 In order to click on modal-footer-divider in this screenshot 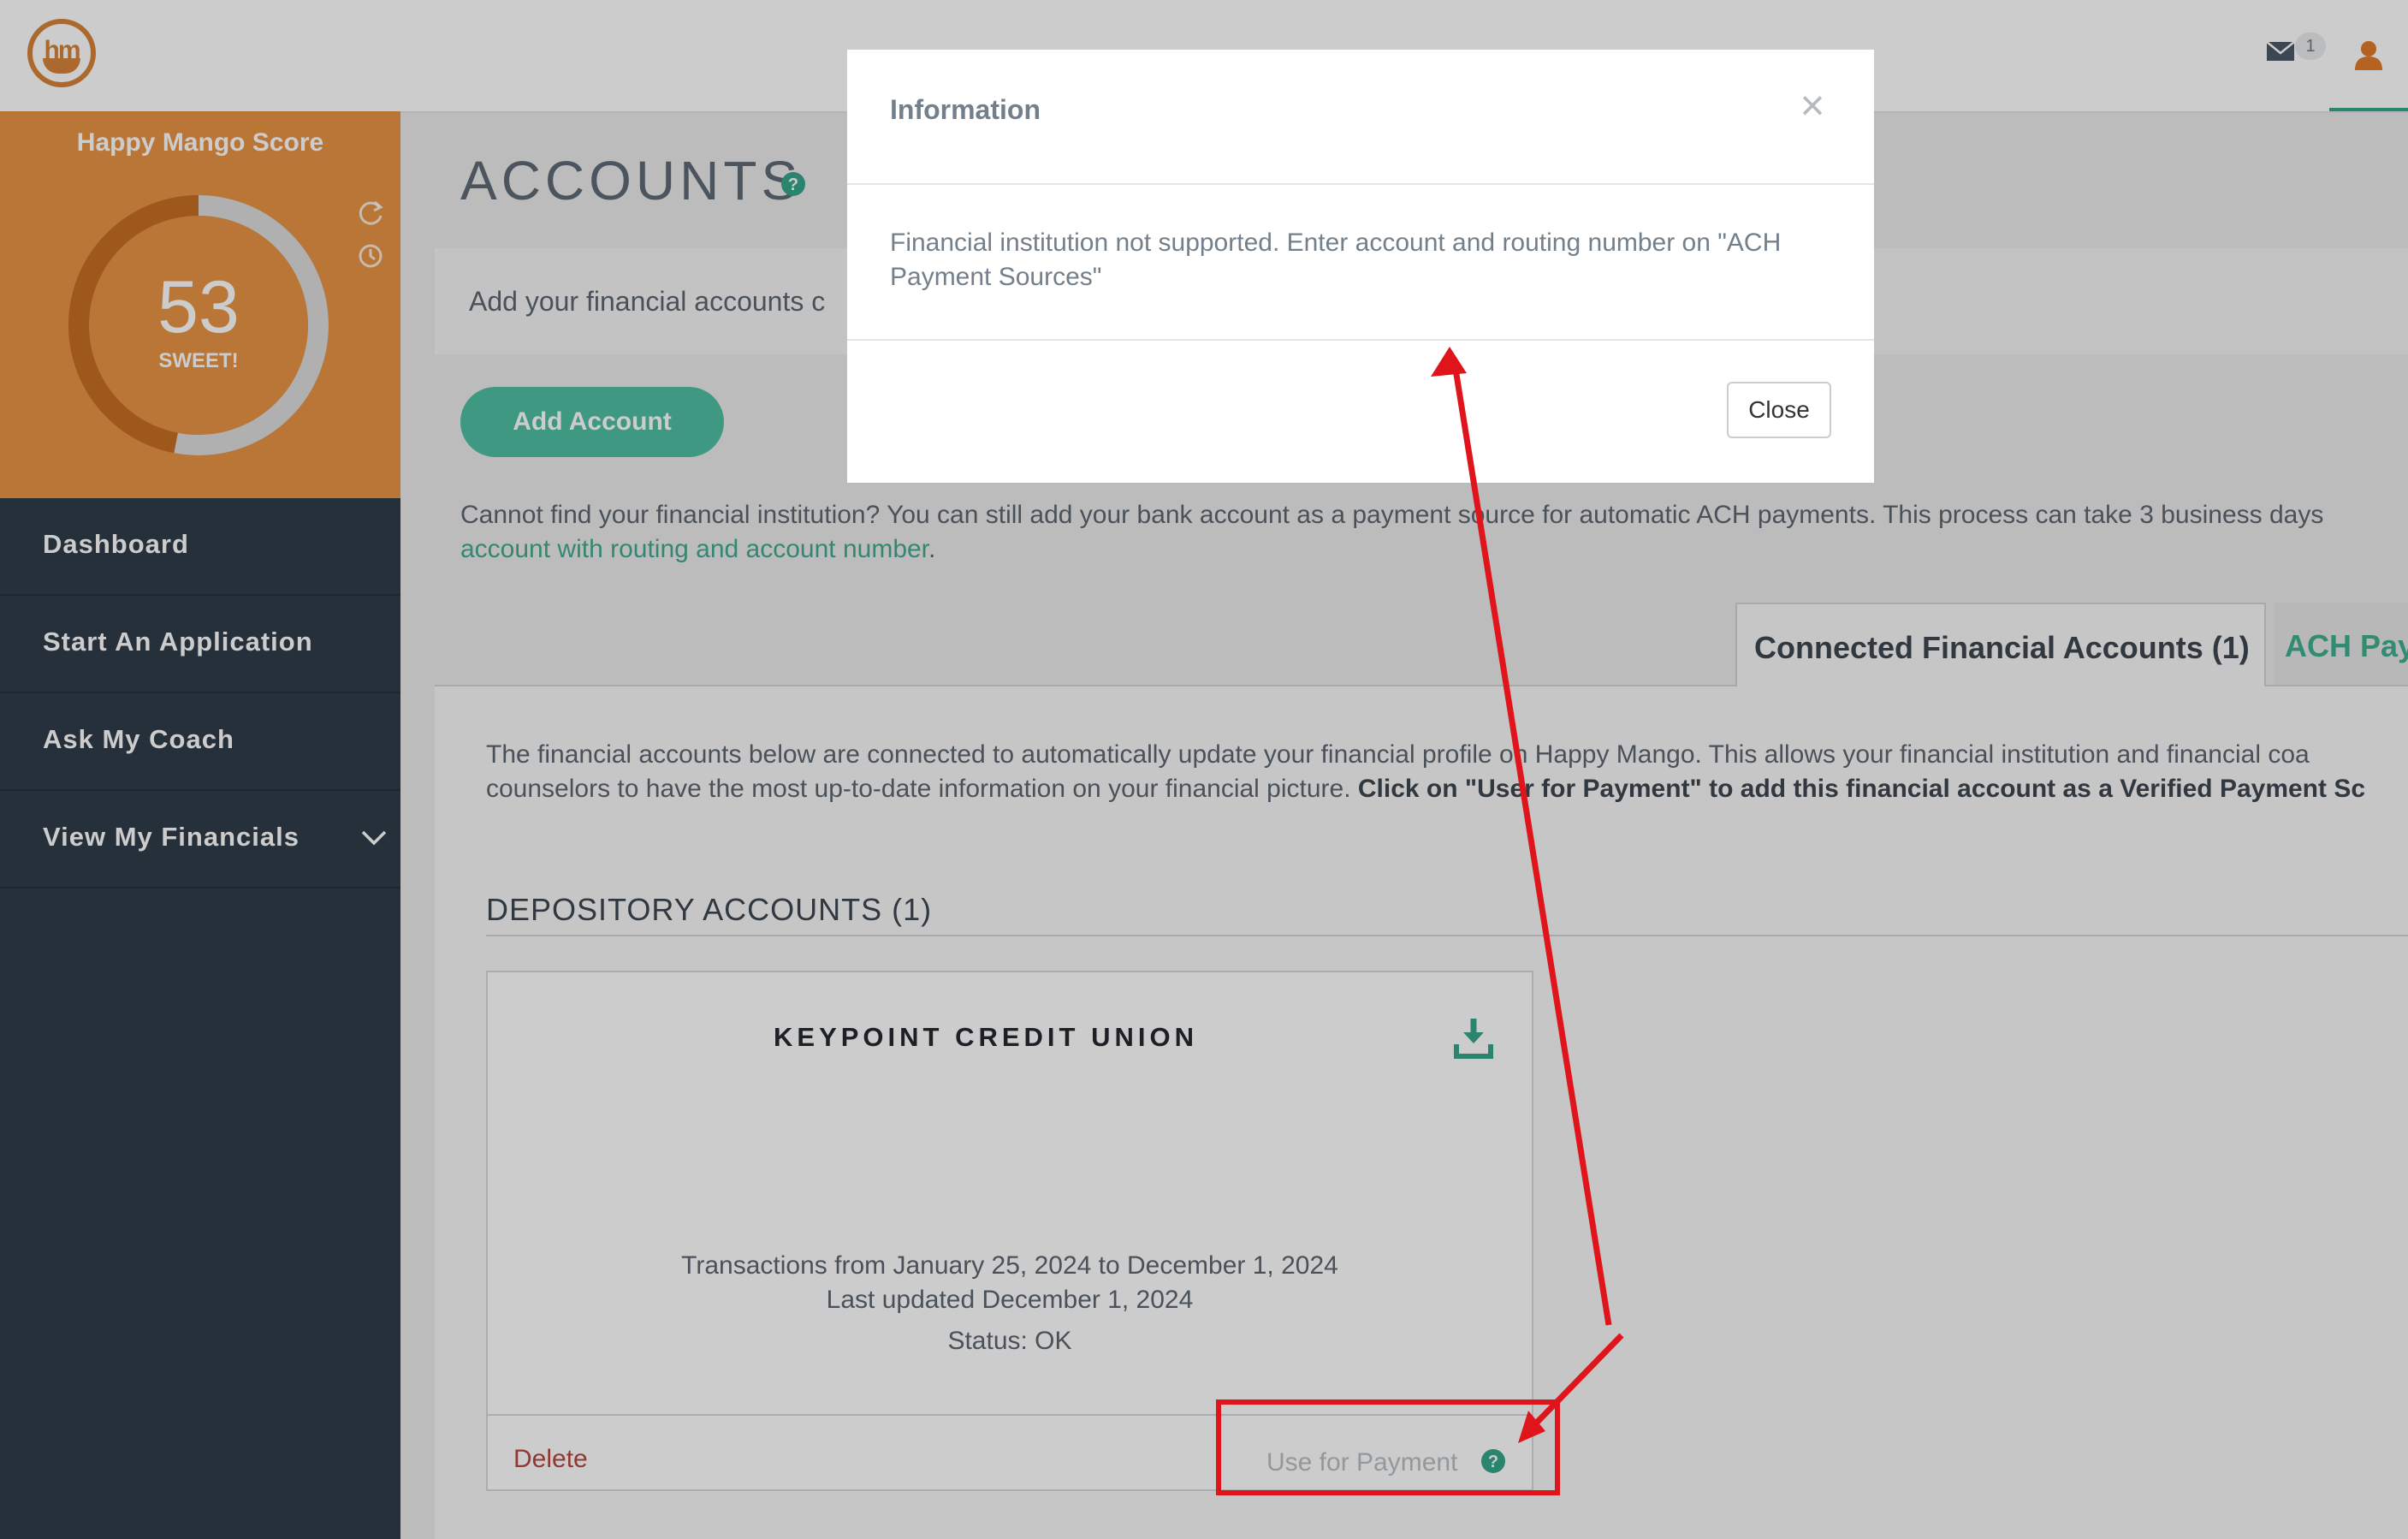, I will do `click(1360, 340)`.